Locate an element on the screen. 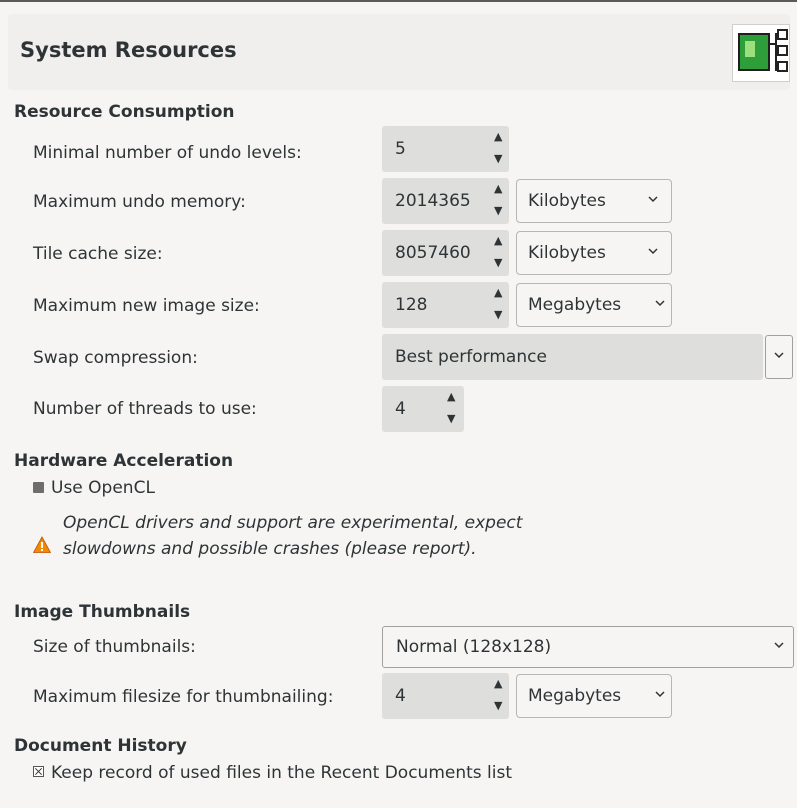 This screenshot has width=797, height=808. tile-cache-value: 8057460 is located at coordinates (433, 253).